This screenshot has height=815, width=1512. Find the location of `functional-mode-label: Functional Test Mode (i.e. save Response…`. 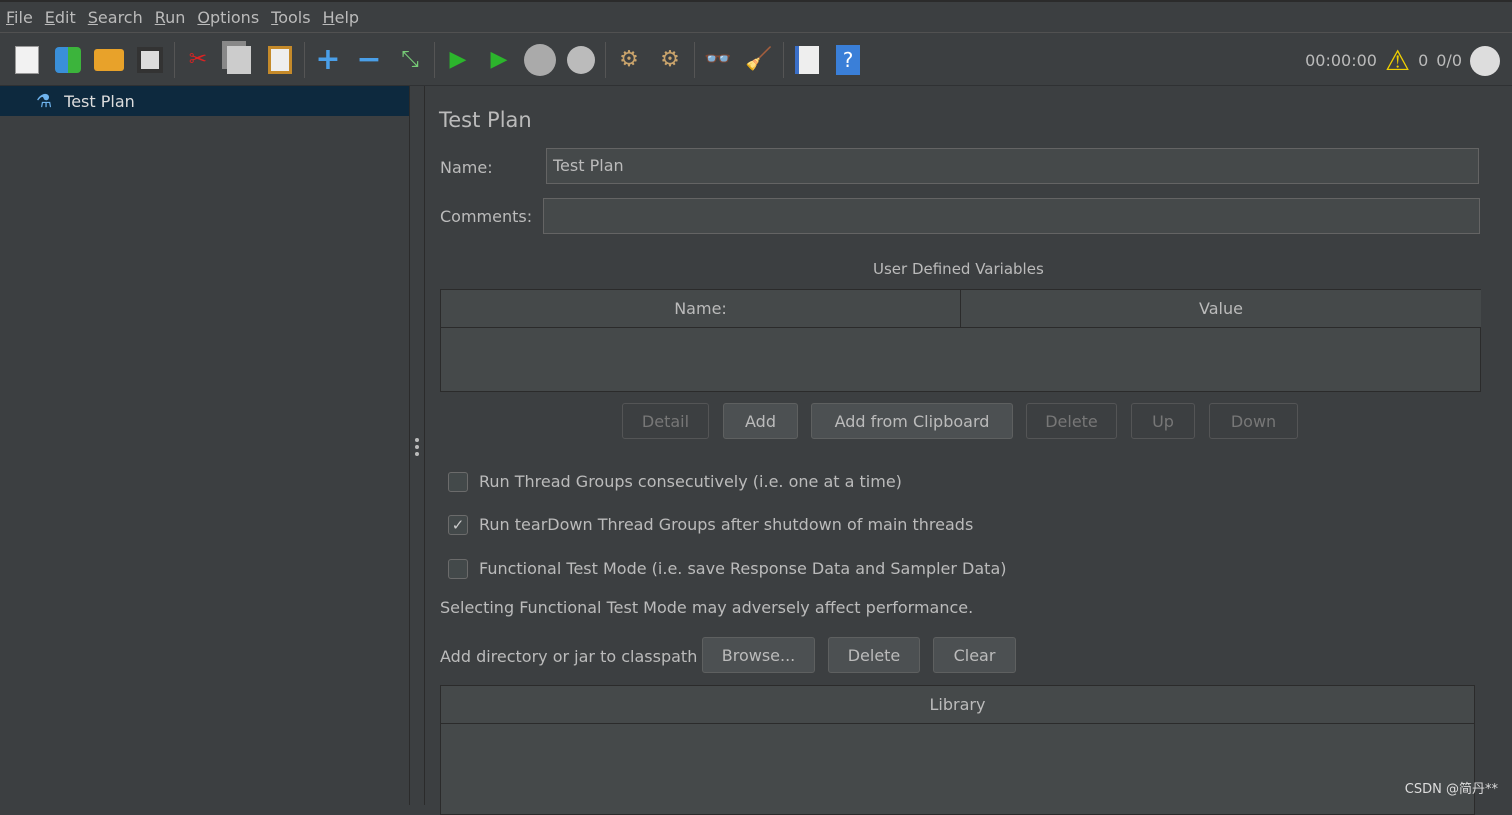

functional-mode-label: Functional Test Mode (i.e. save Response… is located at coordinates (743, 568).